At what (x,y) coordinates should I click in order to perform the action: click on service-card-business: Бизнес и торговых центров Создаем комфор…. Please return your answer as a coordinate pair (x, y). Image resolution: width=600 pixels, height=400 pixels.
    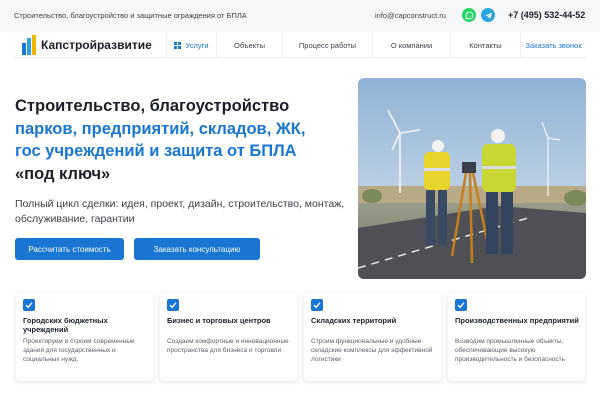
    Looking at the image, I should click on (228, 337).